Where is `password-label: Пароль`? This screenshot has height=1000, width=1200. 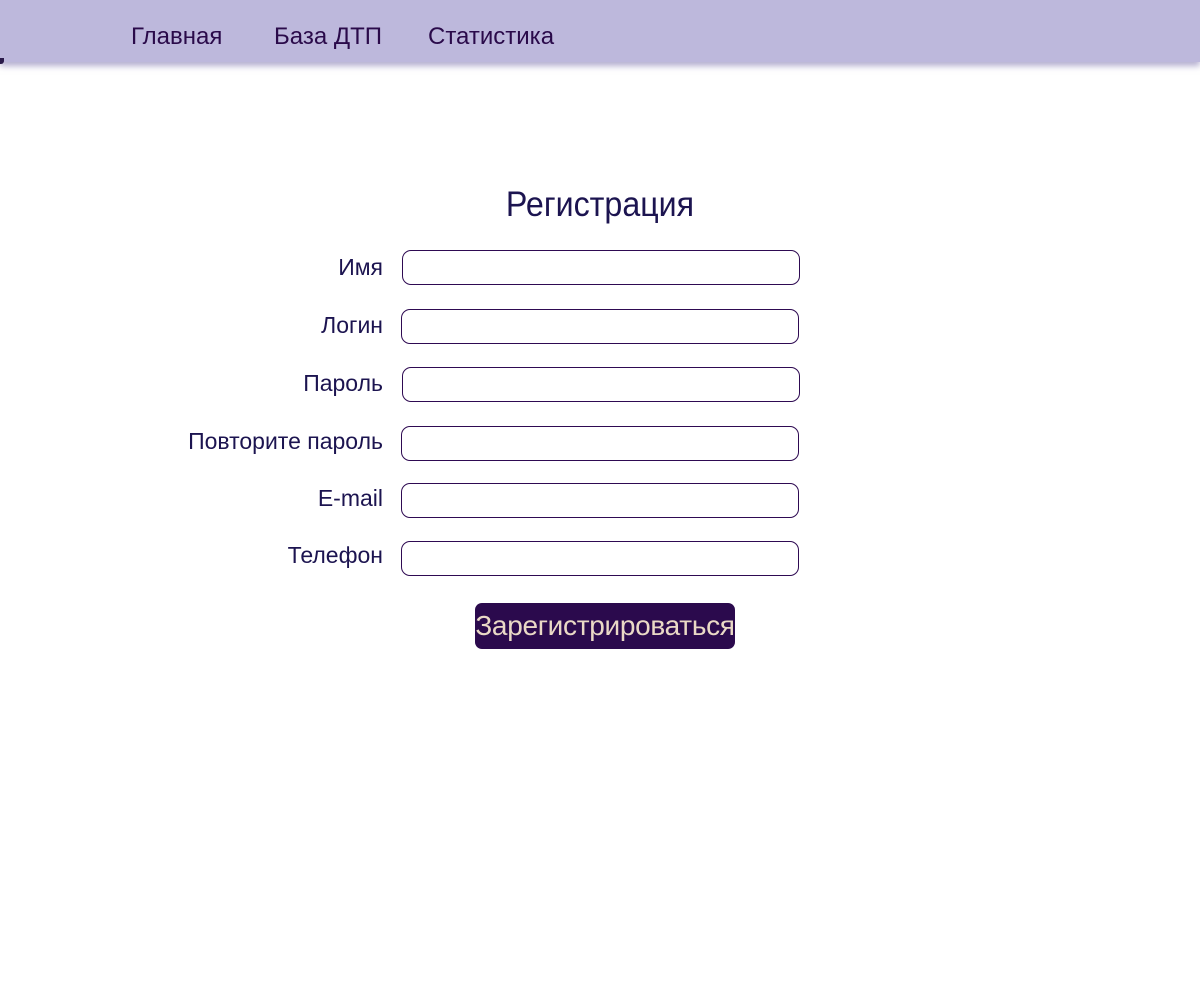
password-label: Пароль is located at coordinates (343, 383).